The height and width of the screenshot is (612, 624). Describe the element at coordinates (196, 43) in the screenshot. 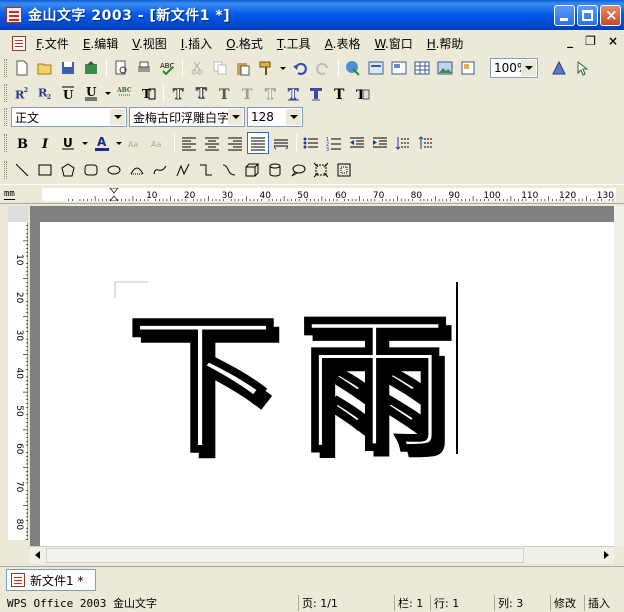

I see `menu-insert: I.插入` at that location.